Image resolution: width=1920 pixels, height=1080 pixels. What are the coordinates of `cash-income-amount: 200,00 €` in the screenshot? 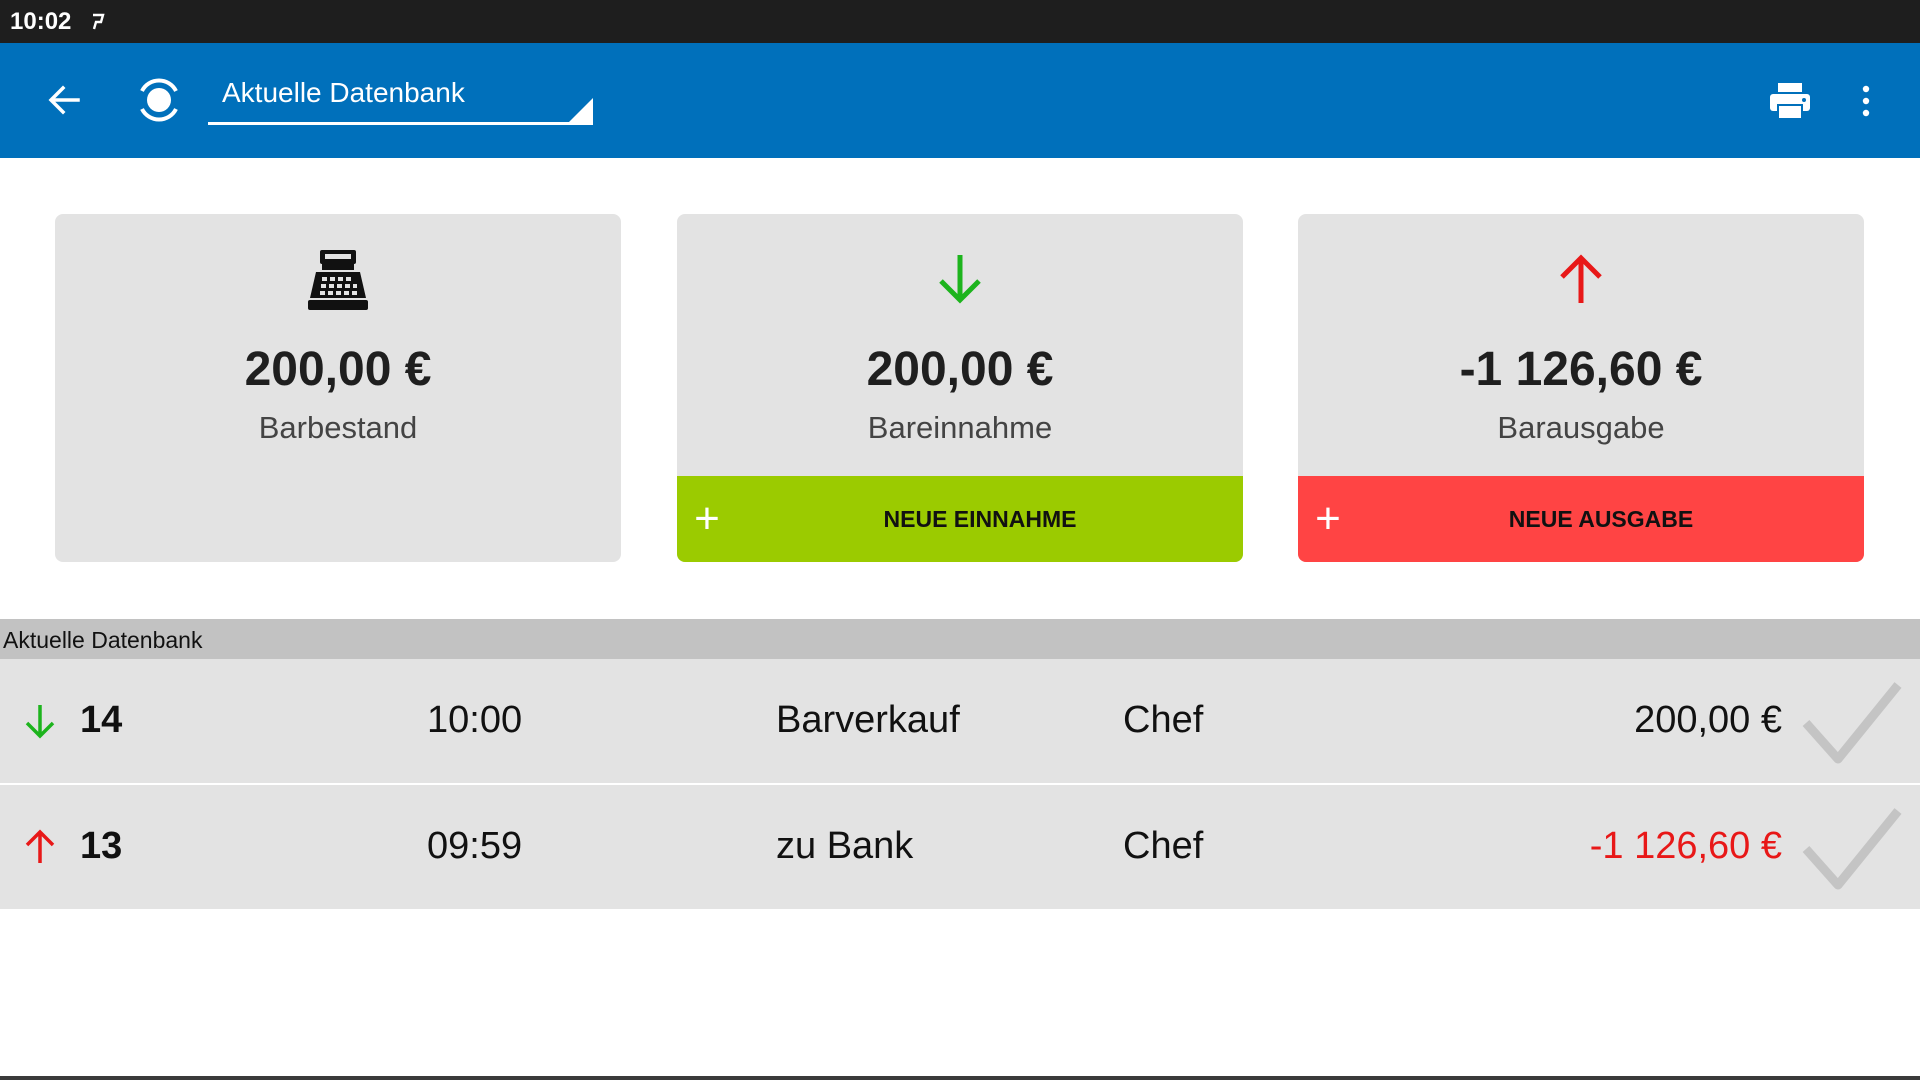 It's located at (960, 369).